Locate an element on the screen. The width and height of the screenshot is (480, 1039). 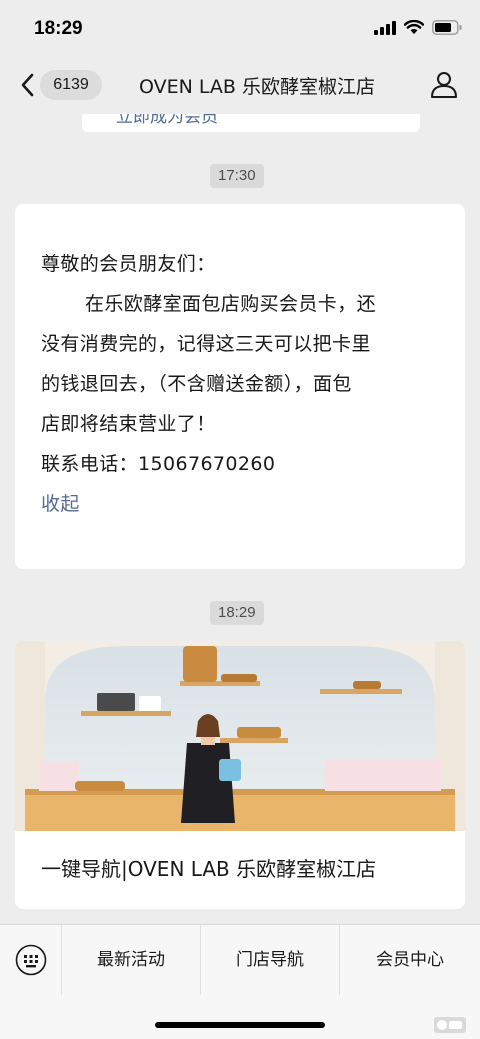
status-icons is located at coordinates (418, 27).